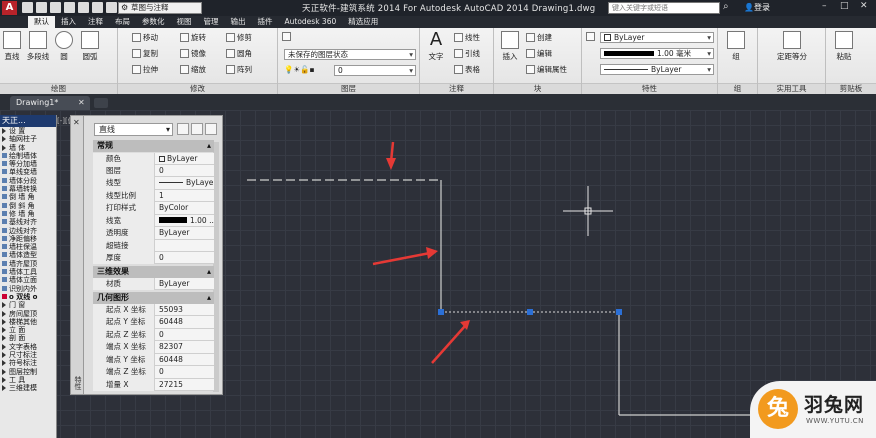 Image resolution: width=876 pixels, height=438 pixels. I want to click on layer-state-dropdown: 未保存的图层状态, so click(350, 54).